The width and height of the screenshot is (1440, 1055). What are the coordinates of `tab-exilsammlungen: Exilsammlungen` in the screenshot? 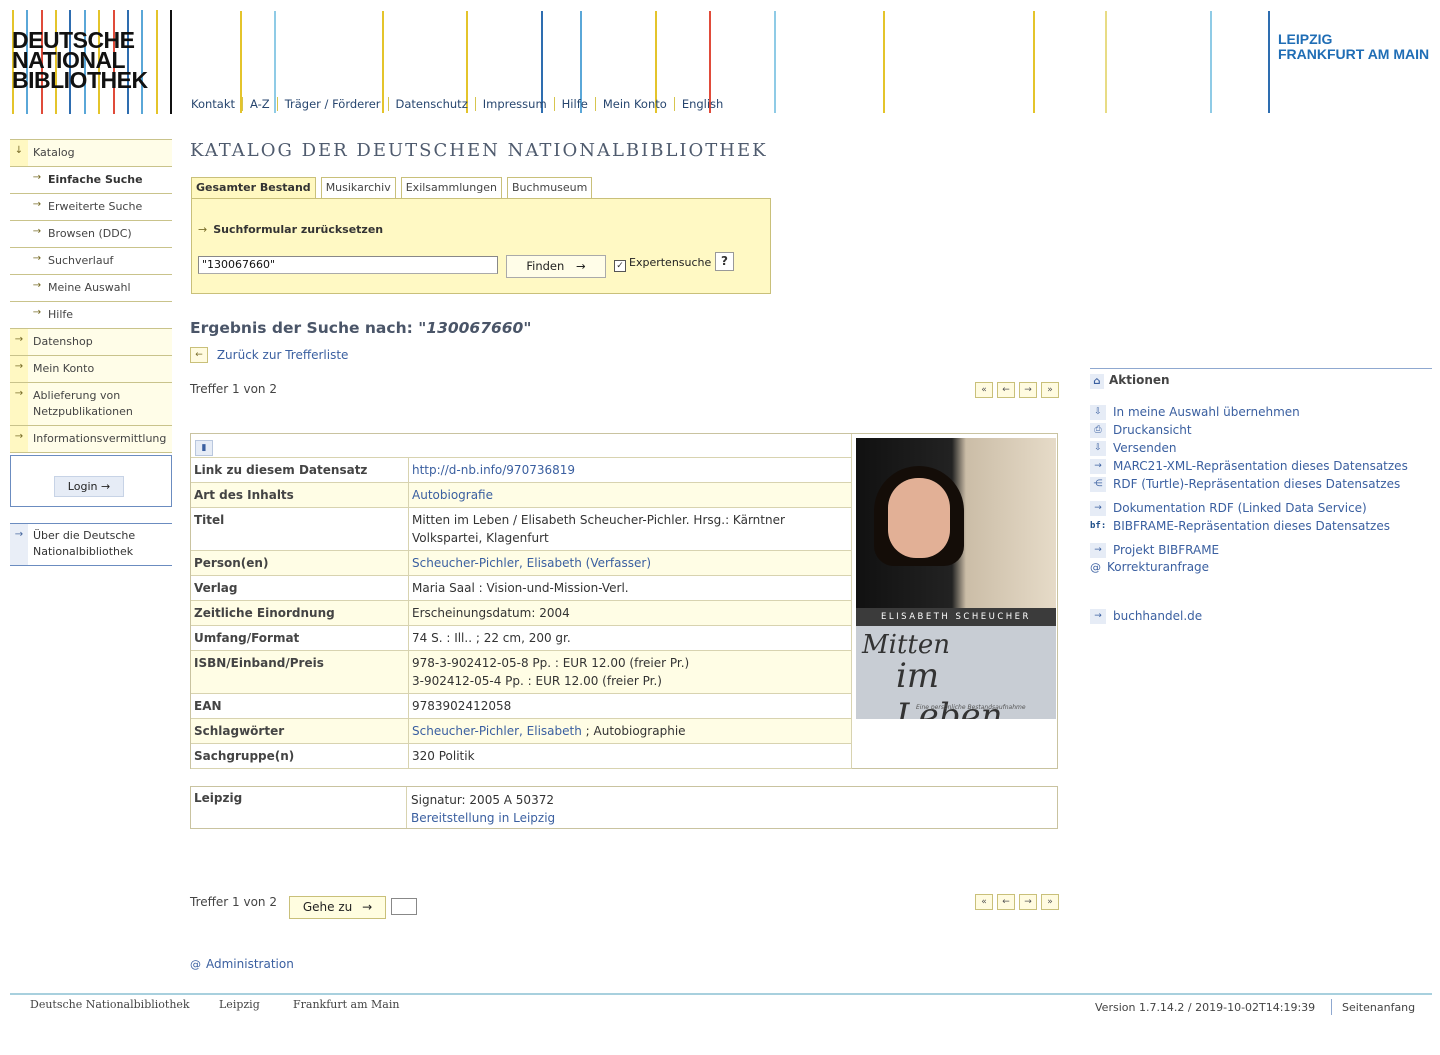 It's located at (451, 187).